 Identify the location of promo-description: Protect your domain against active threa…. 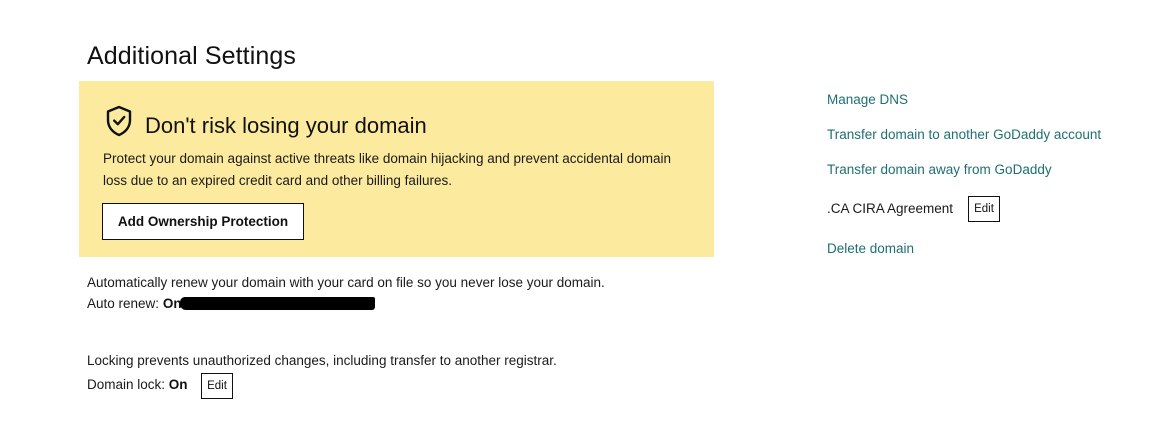
(387, 169).